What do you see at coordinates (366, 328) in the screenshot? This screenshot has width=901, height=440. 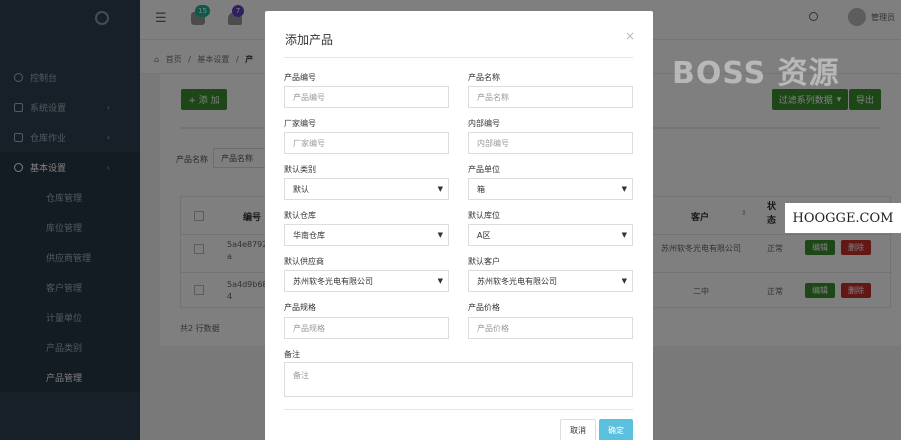 I see `spec-input: 产品规格` at bounding box center [366, 328].